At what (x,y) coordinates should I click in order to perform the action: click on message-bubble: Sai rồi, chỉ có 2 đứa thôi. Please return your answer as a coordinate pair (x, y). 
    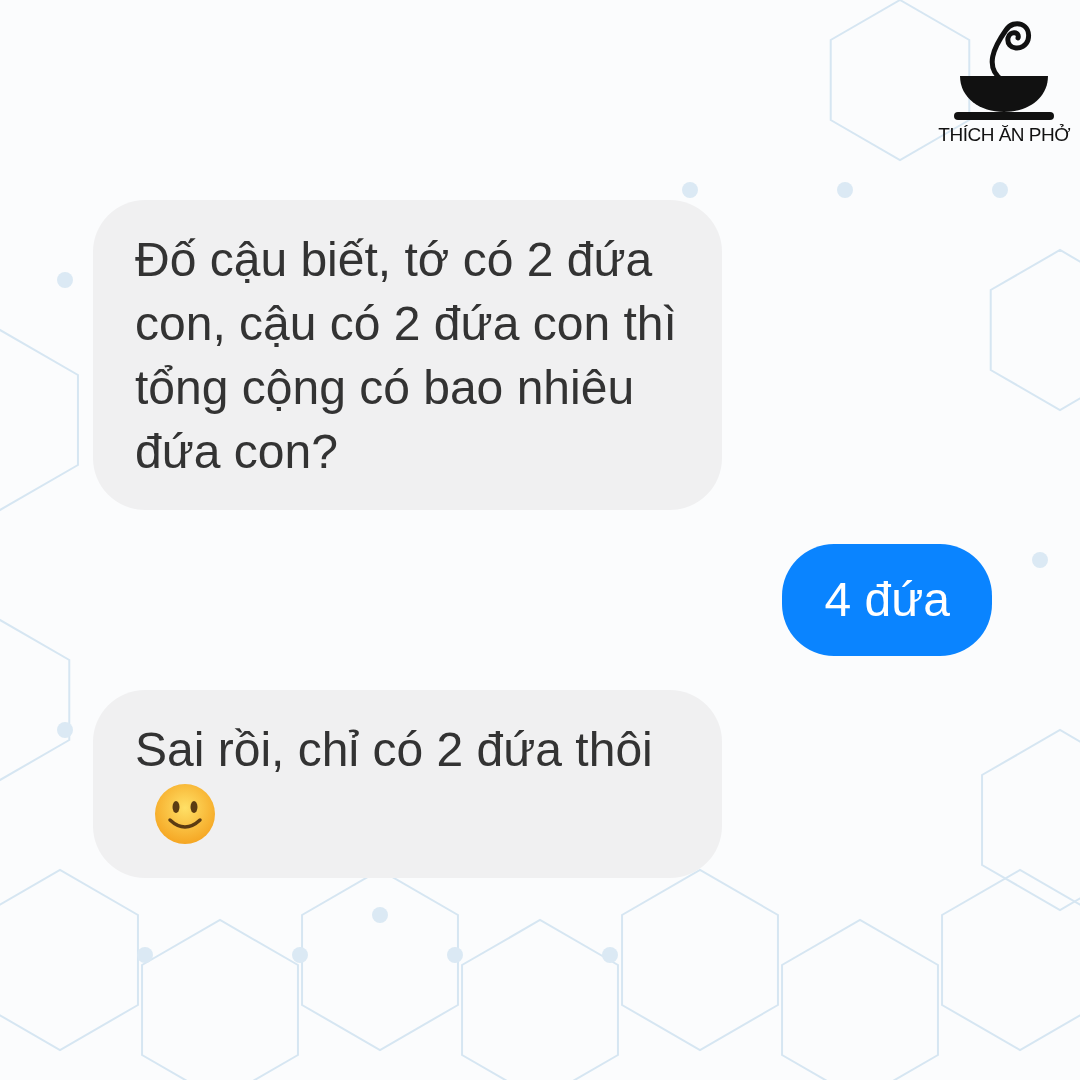
    Looking at the image, I should click on (407, 784).